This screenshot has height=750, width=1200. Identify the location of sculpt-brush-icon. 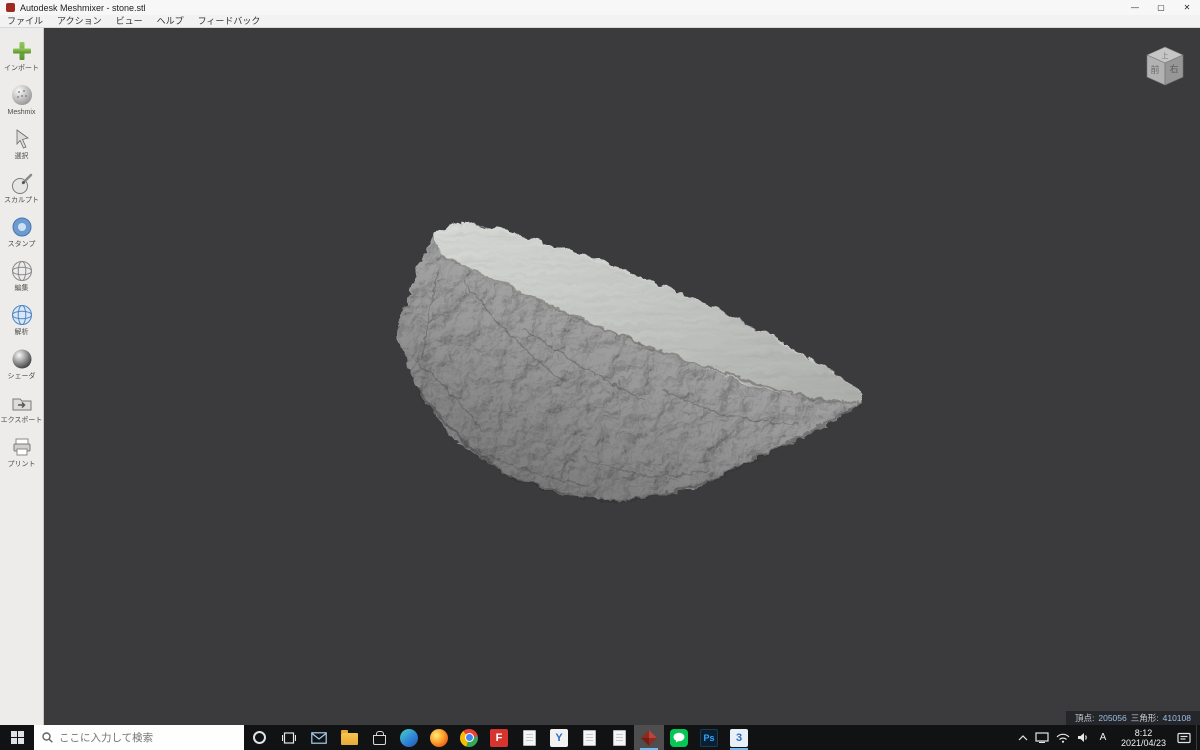
(22, 183).